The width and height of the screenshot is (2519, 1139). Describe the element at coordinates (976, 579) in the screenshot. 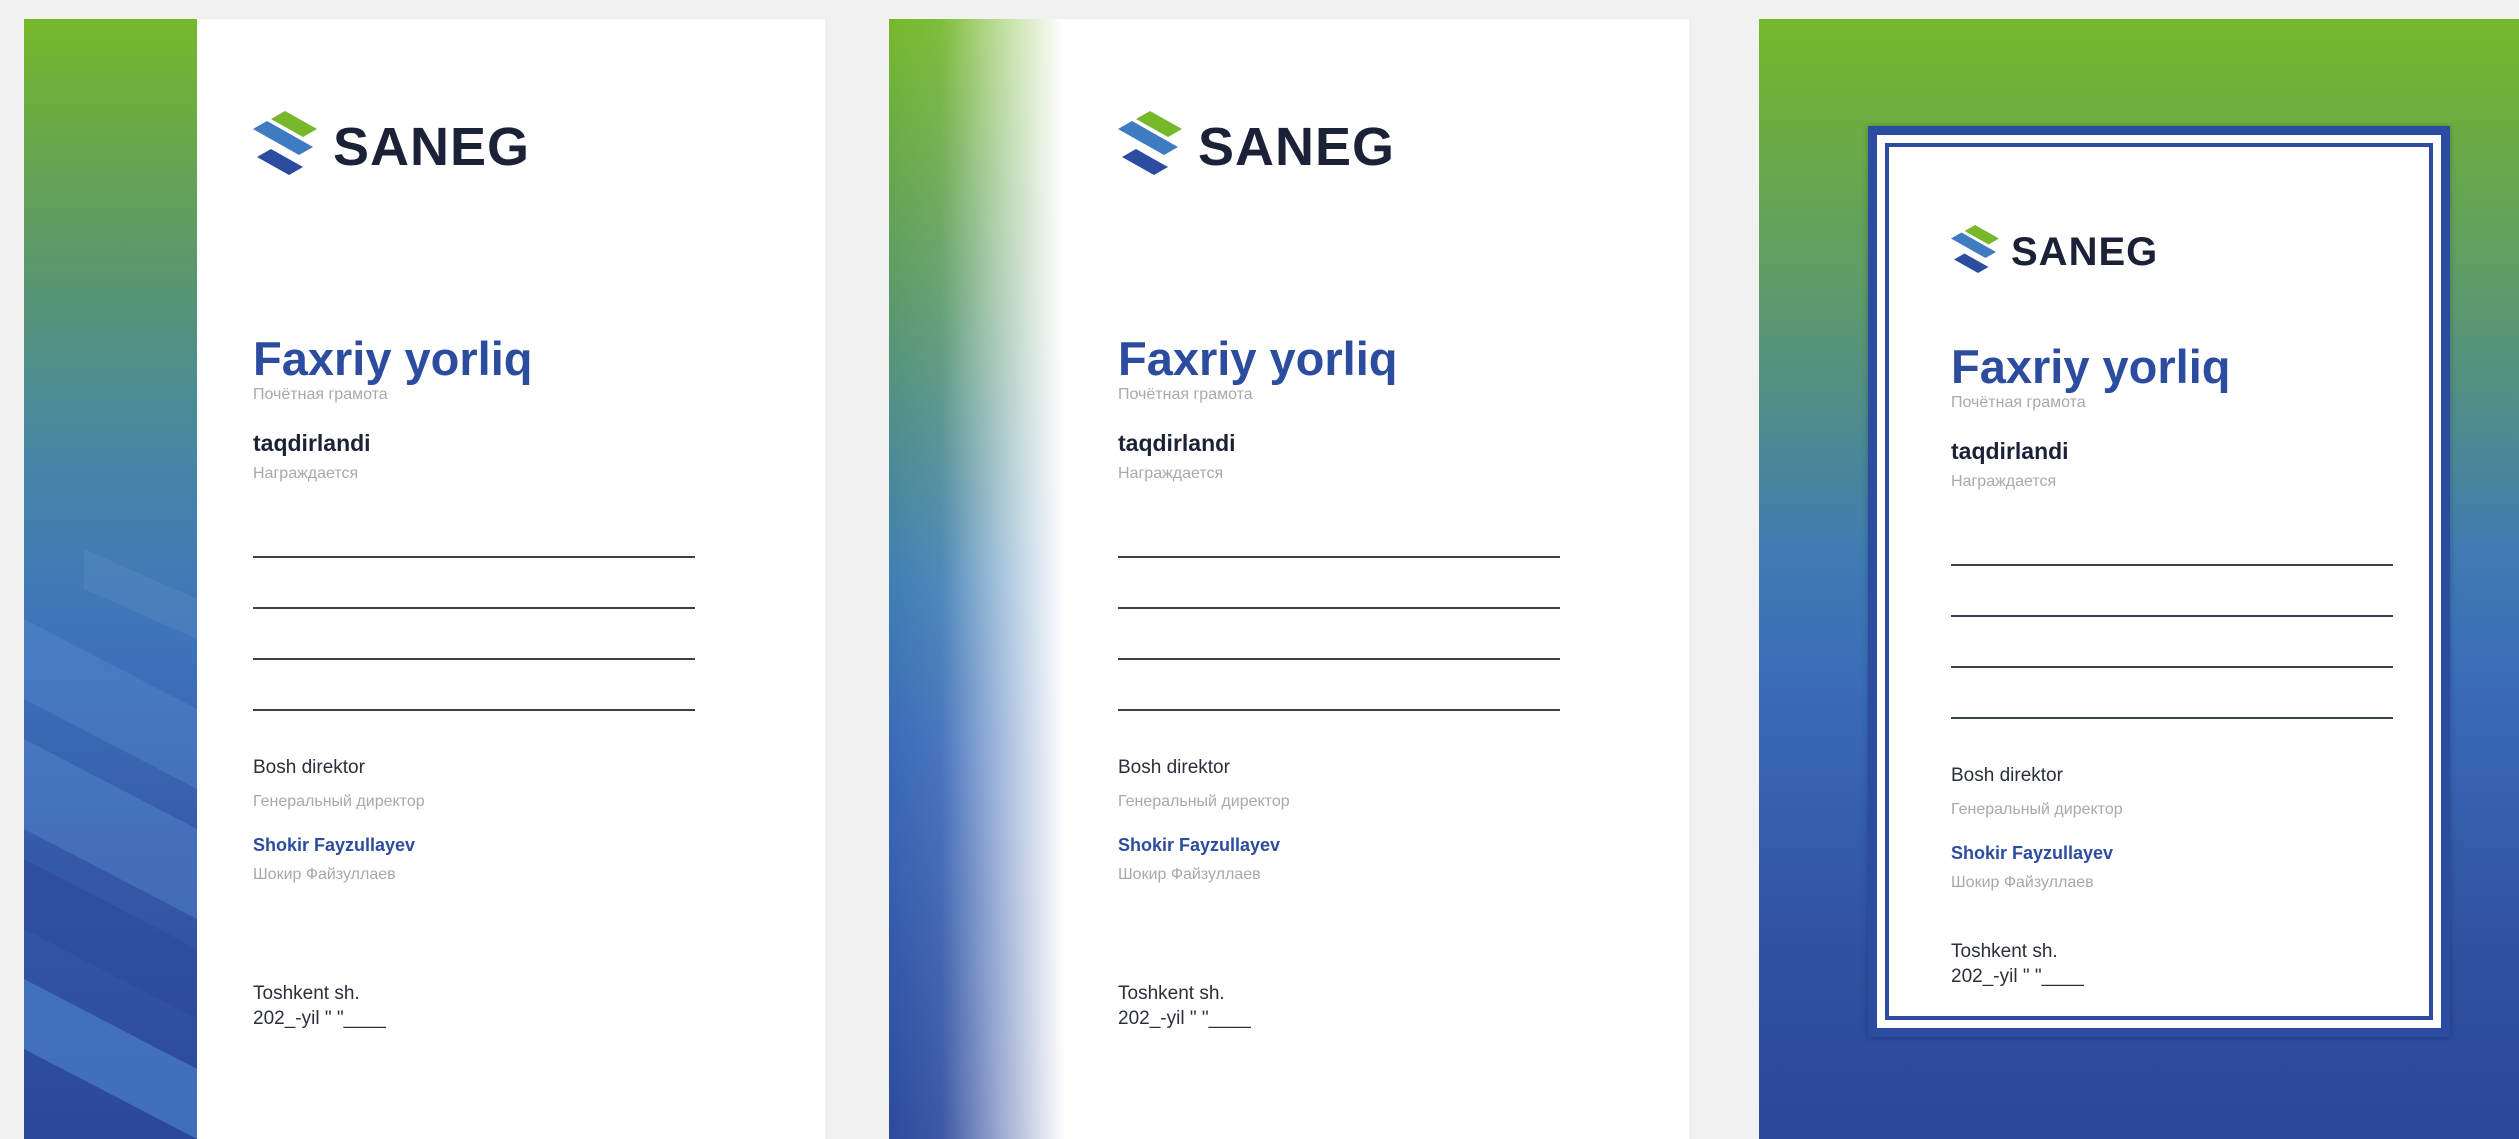

I see `gradient-fade-overlay` at that location.